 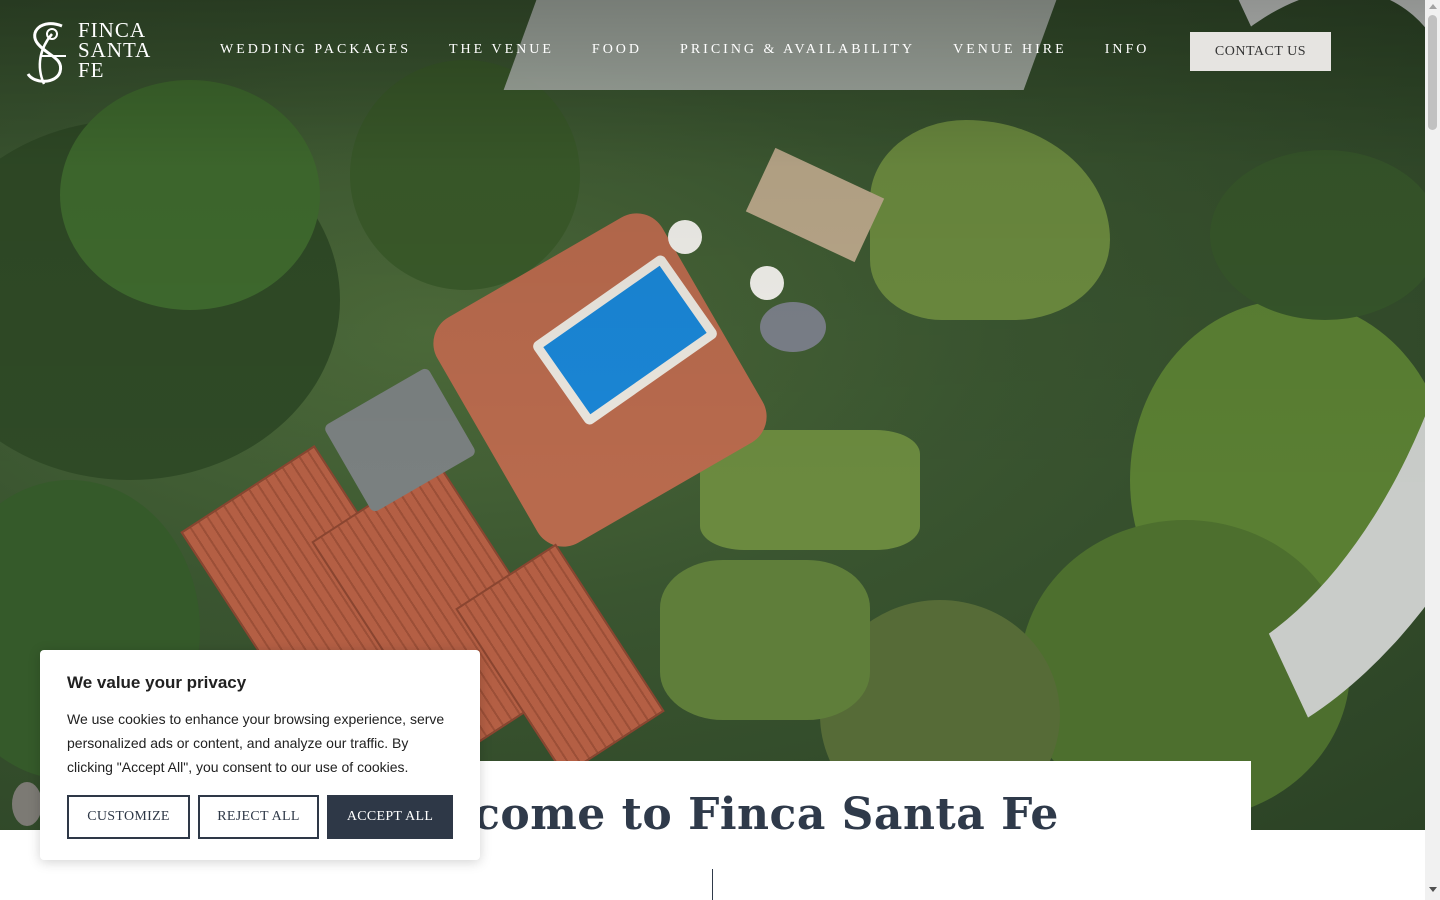 I want to click on customize-button: CUSTOMIZE, so click(x=128, y=817).